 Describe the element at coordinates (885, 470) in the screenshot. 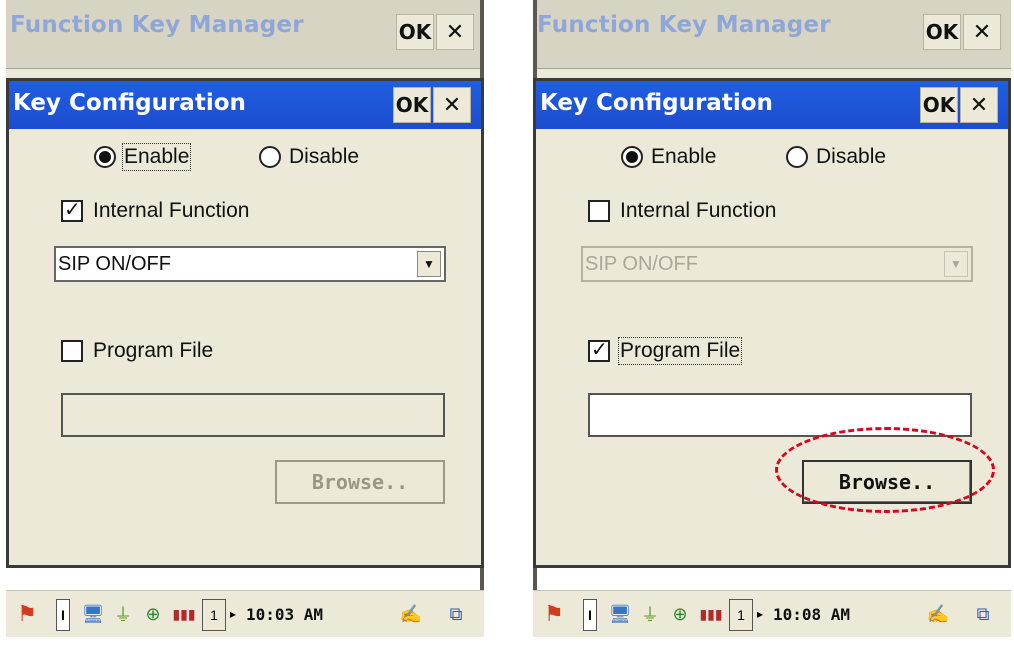

I see `browse-highlight-annotation` at that location.